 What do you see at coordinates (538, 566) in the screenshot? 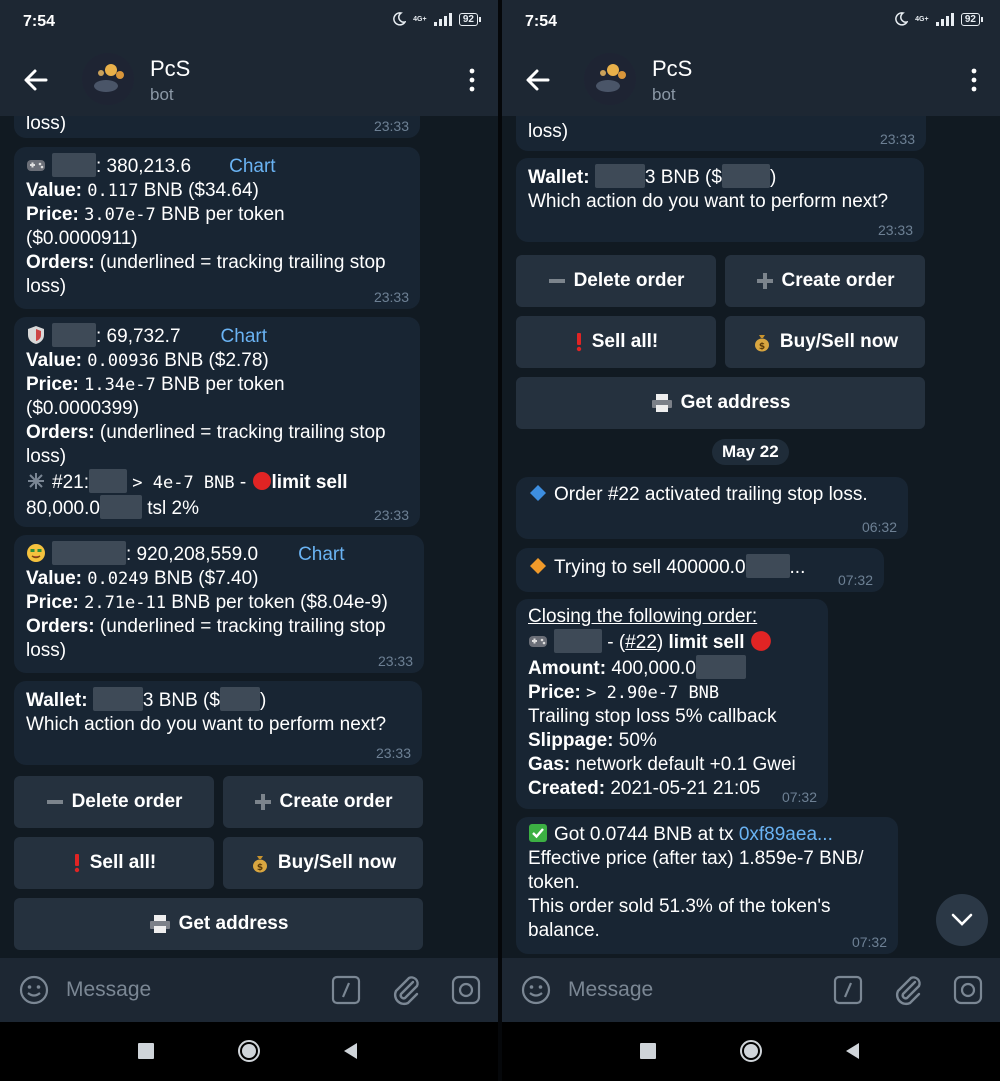
I see `orange-diamond-icon` at bounding box center [538, 566].